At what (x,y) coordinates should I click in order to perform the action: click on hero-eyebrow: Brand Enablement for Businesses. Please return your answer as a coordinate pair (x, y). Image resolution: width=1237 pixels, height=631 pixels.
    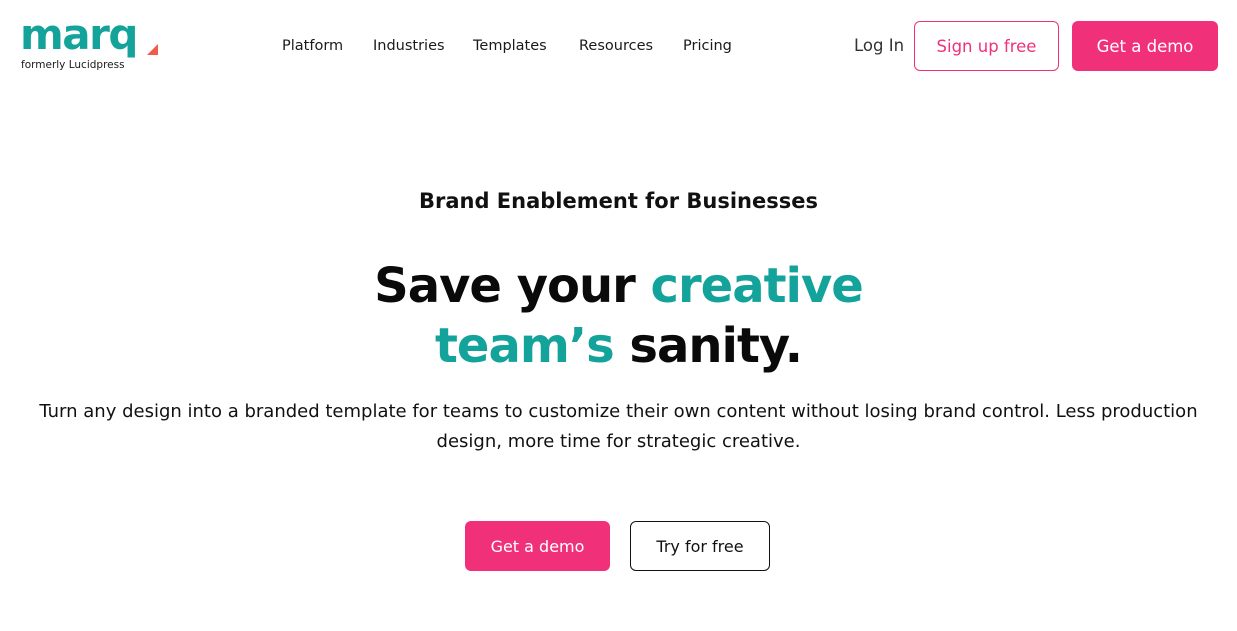
    Looking at the image, I should click on (618, 201).